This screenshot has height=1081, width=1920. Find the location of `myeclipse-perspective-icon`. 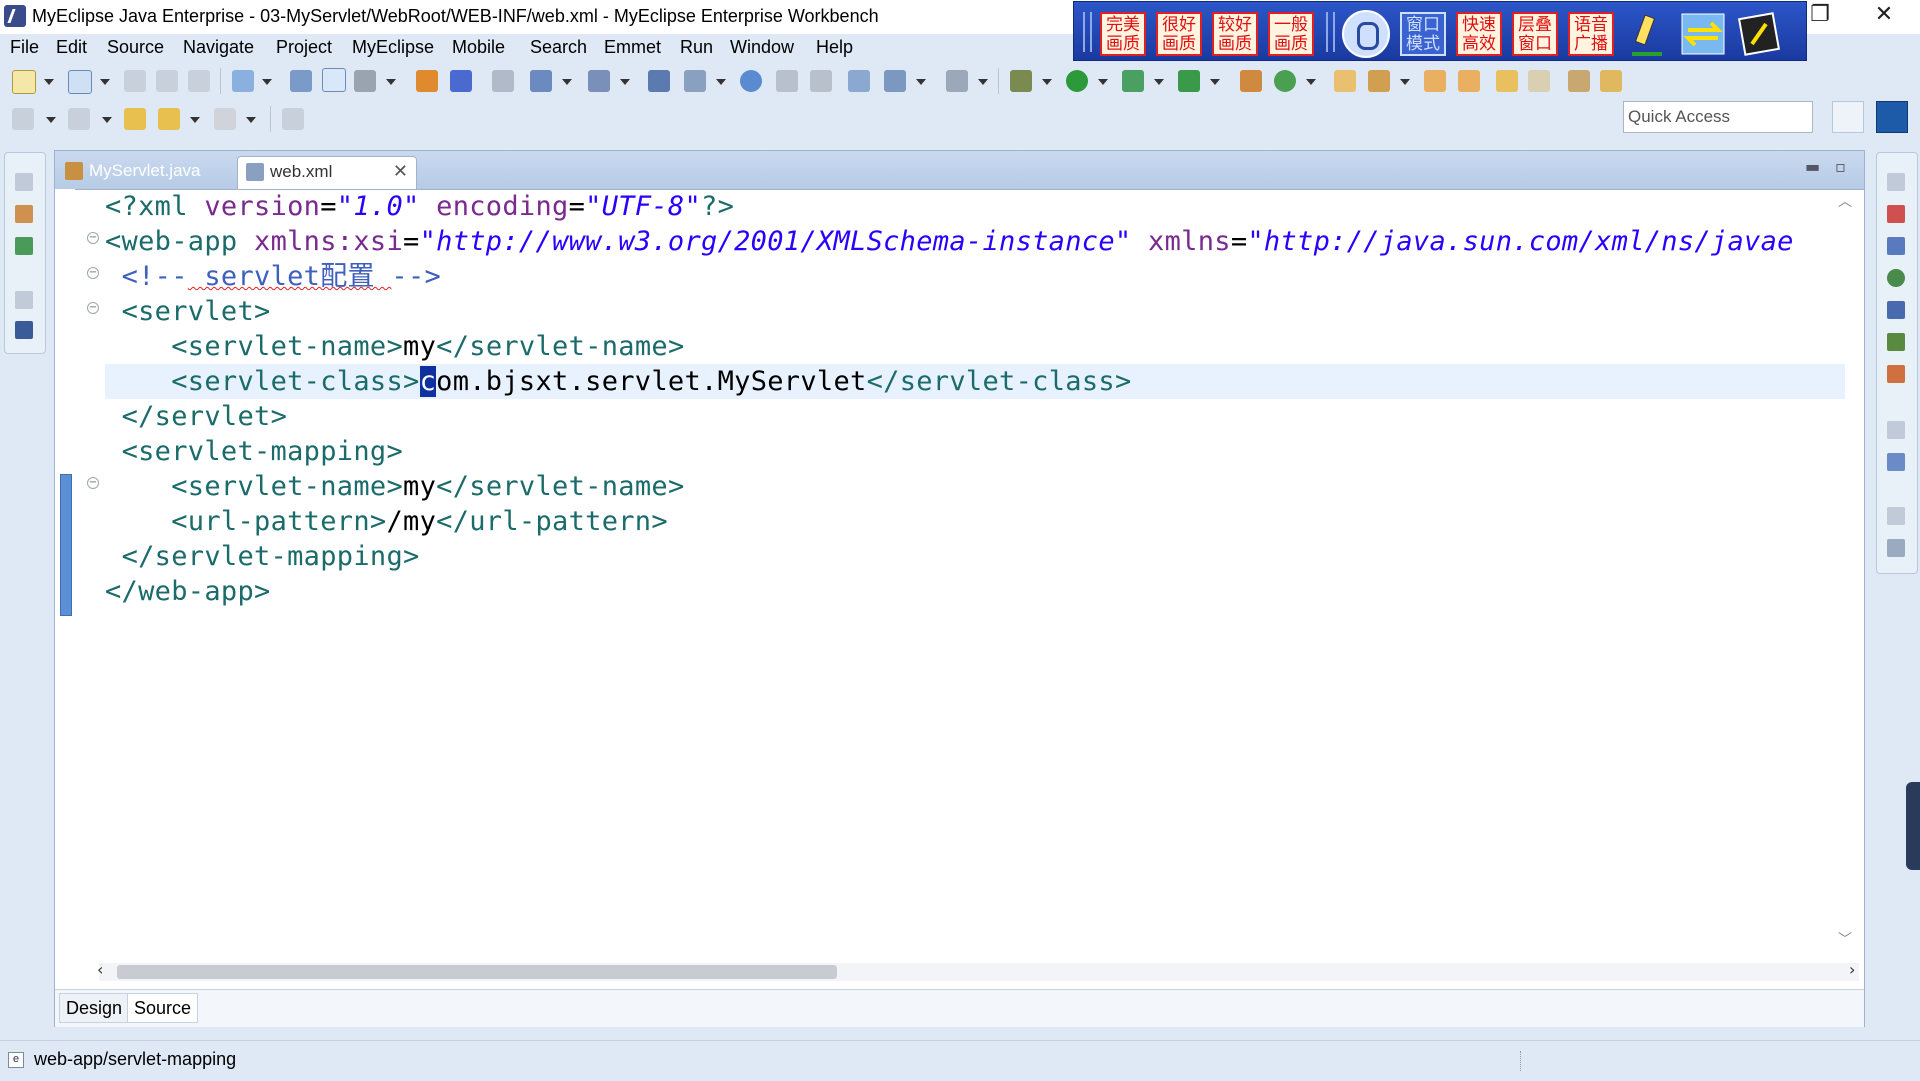

myeclipse-perspective-icon is located at coordinates (1892, 117).